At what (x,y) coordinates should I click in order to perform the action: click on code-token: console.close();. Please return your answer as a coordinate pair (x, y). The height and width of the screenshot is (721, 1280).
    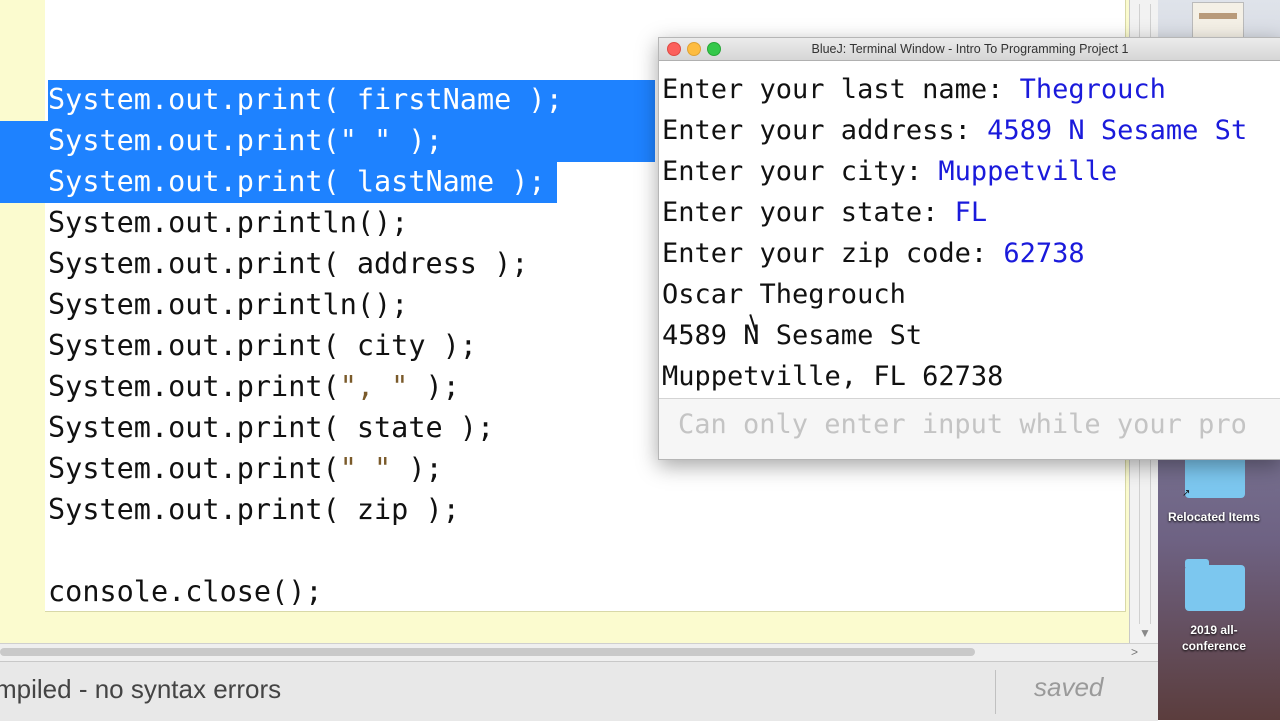
    Looking at the image, I should click on (185, 591).